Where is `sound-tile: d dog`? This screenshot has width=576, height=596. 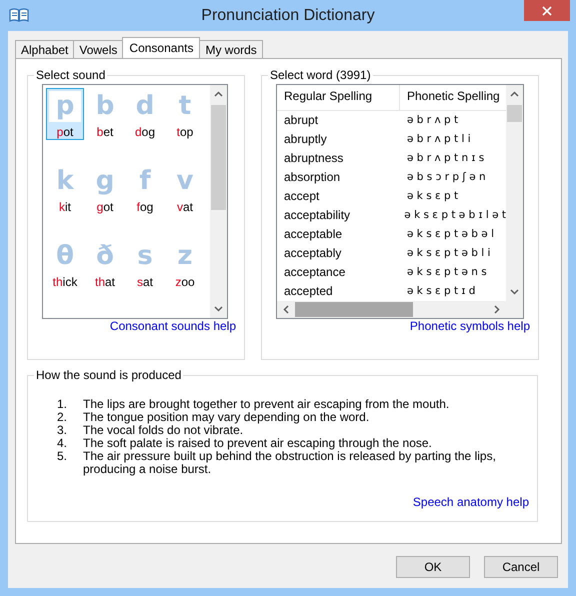
sound-tile: d dog is located at coordinates (145, 114).